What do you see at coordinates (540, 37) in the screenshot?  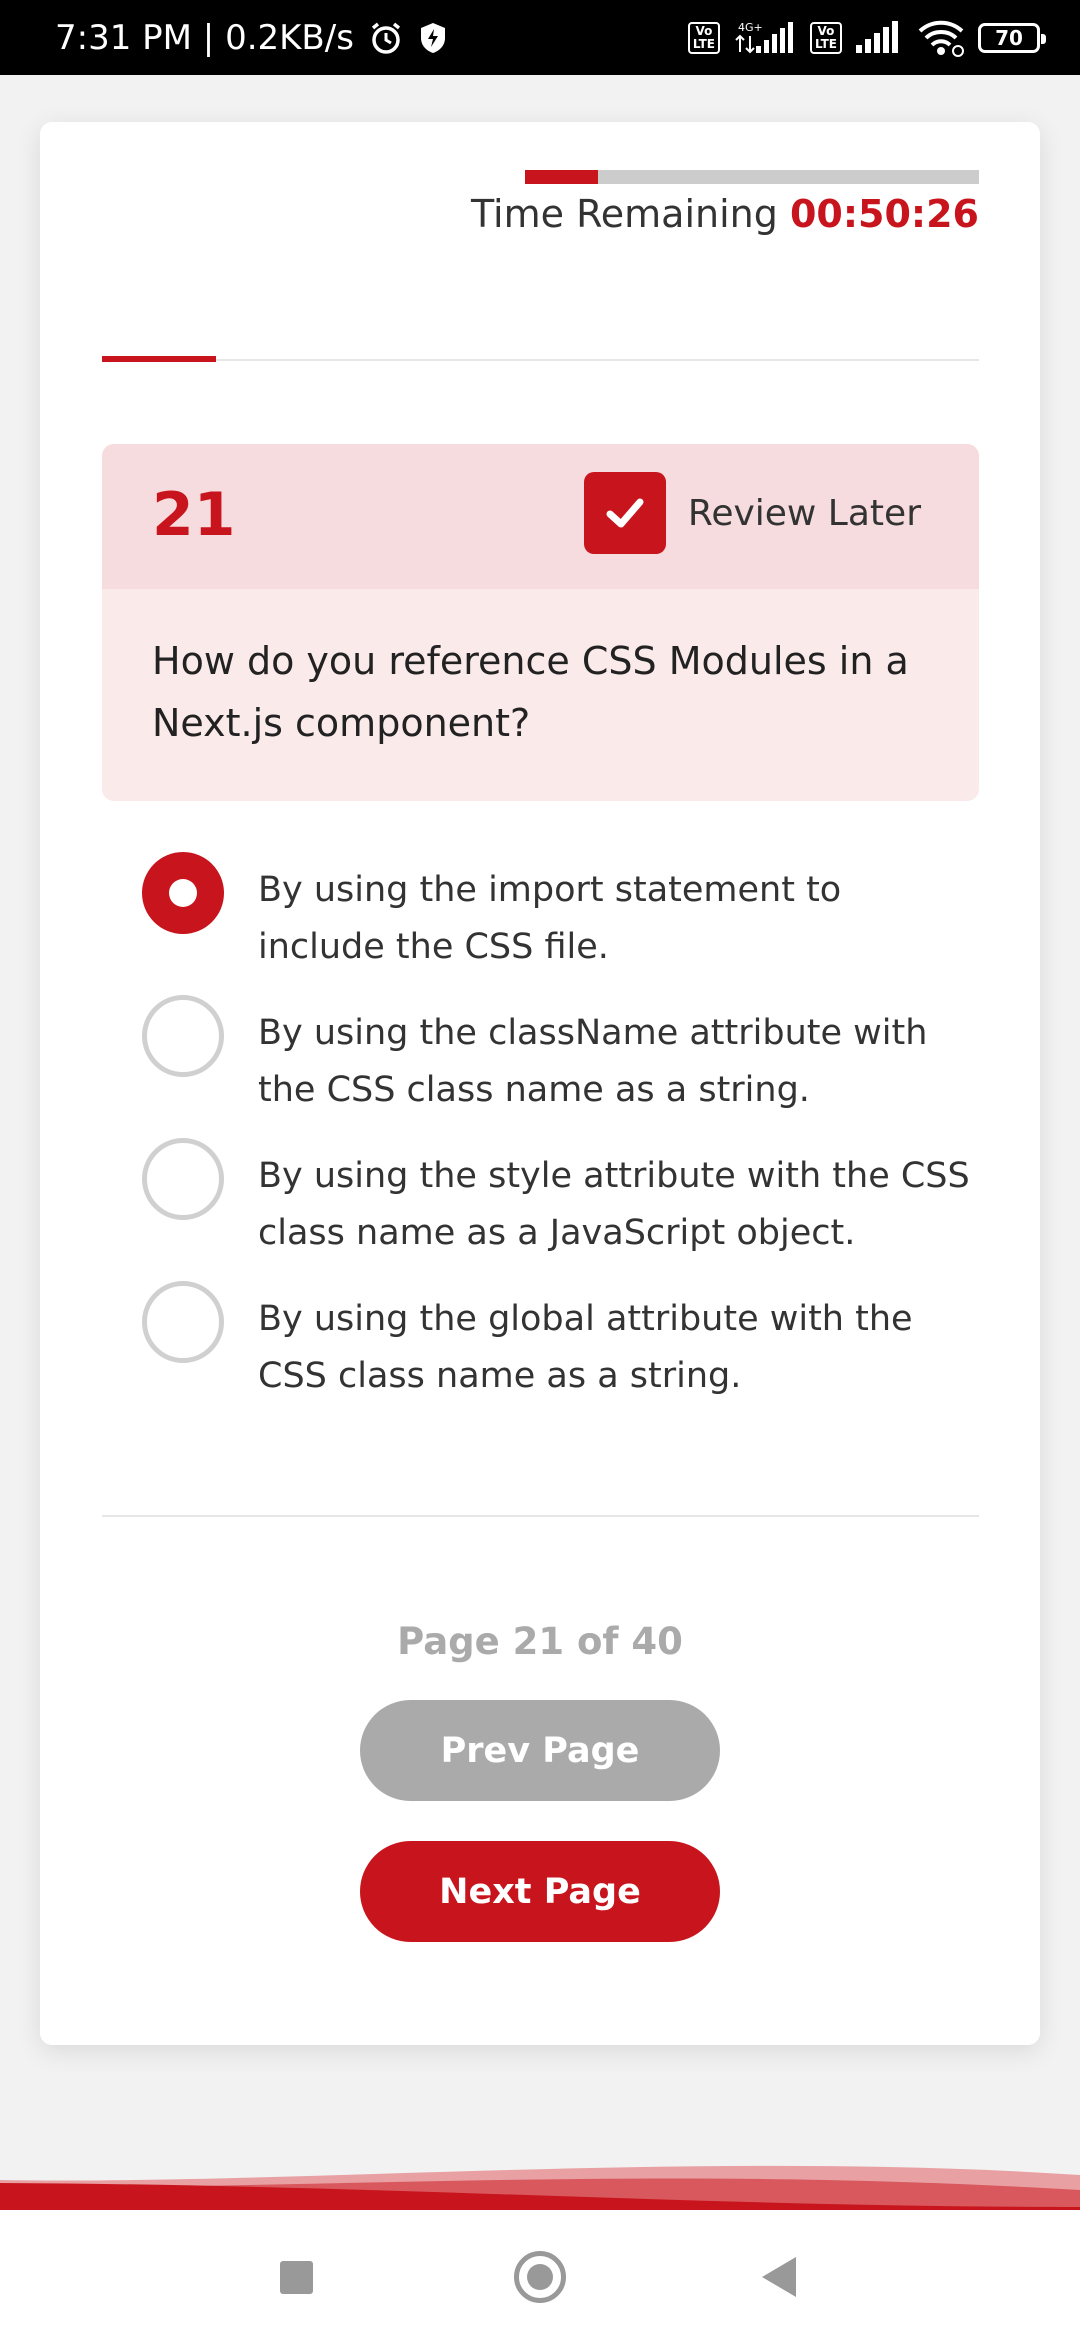 I see `status-bar: 7:31 PM | 0.2KB/s Vo LTE 4G+ Vo LTE 70` at bounding box center [540, 37].